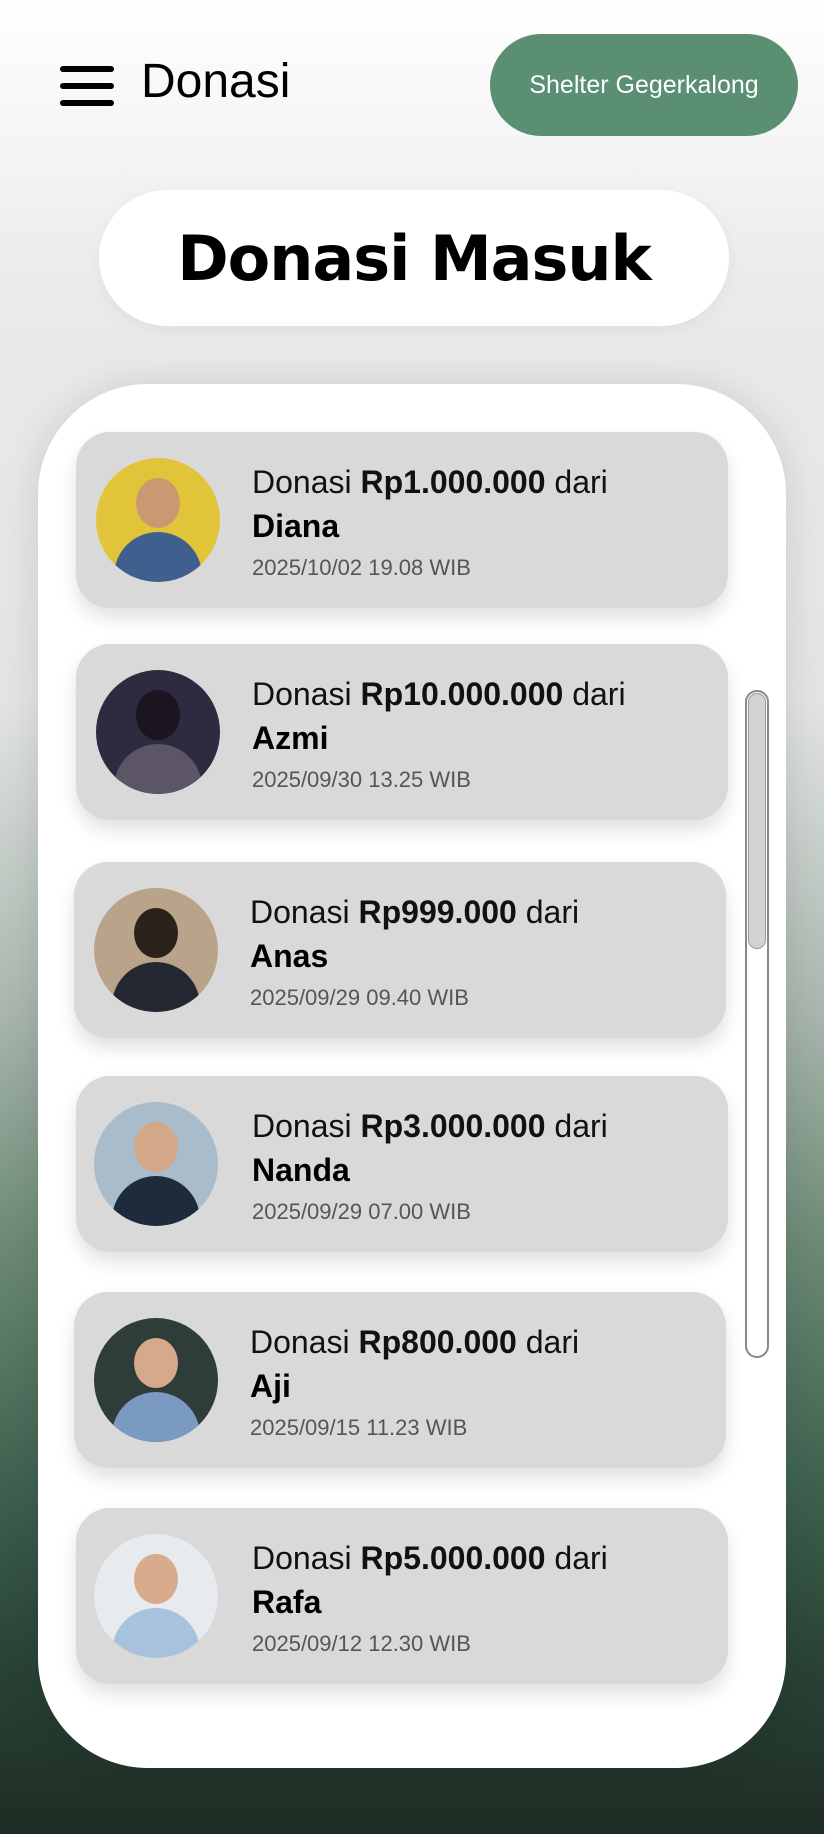 The image size is (824, 1834). Describe the element at coordinates (453, 482) in the screenshot. I see `donation-amount: Rp1.000.000` at that location.